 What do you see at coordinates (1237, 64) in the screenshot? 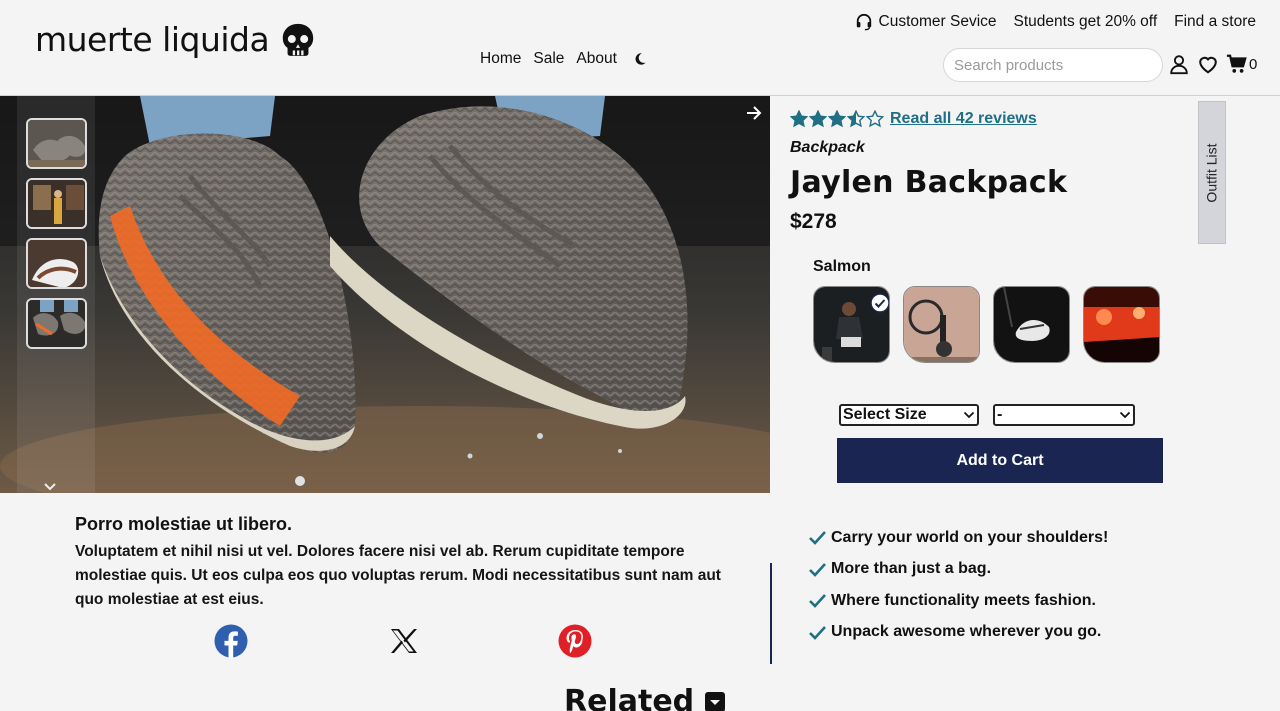
I see `cart-icon` at bounding box center [1237, 64].